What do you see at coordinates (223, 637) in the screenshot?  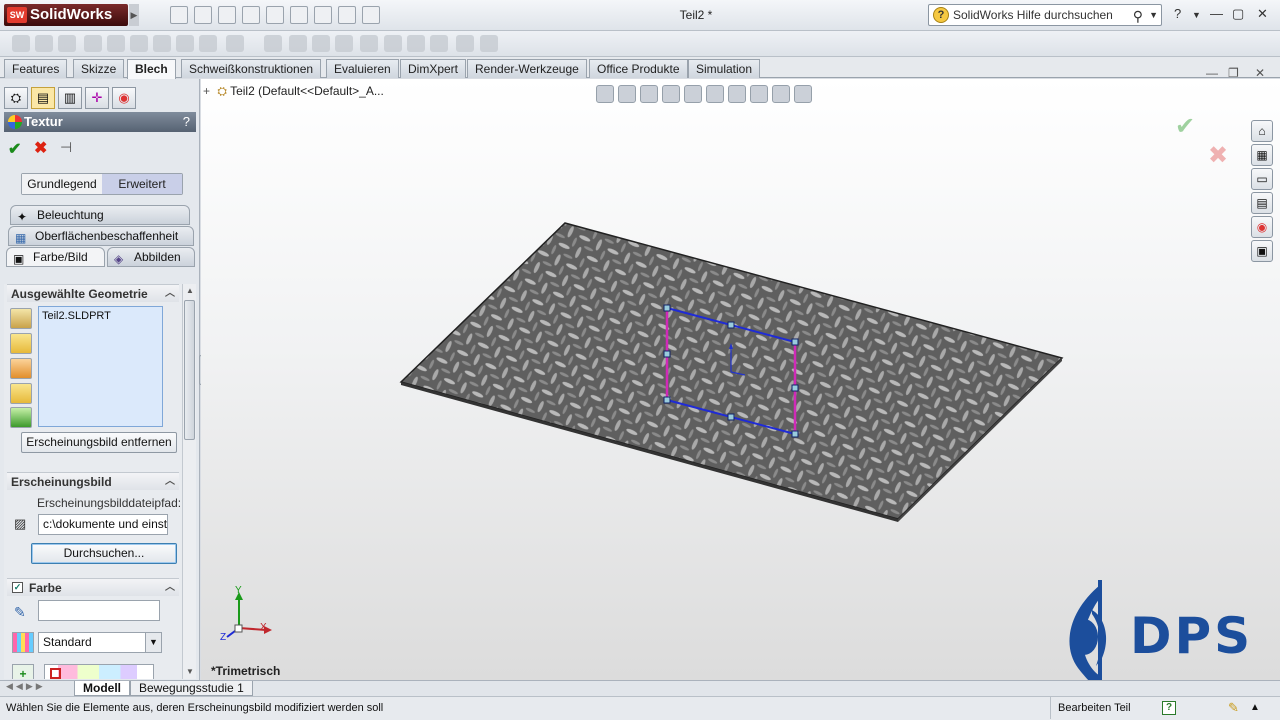 I see `axis-z-label: Z` at bounding box center [223, 637].